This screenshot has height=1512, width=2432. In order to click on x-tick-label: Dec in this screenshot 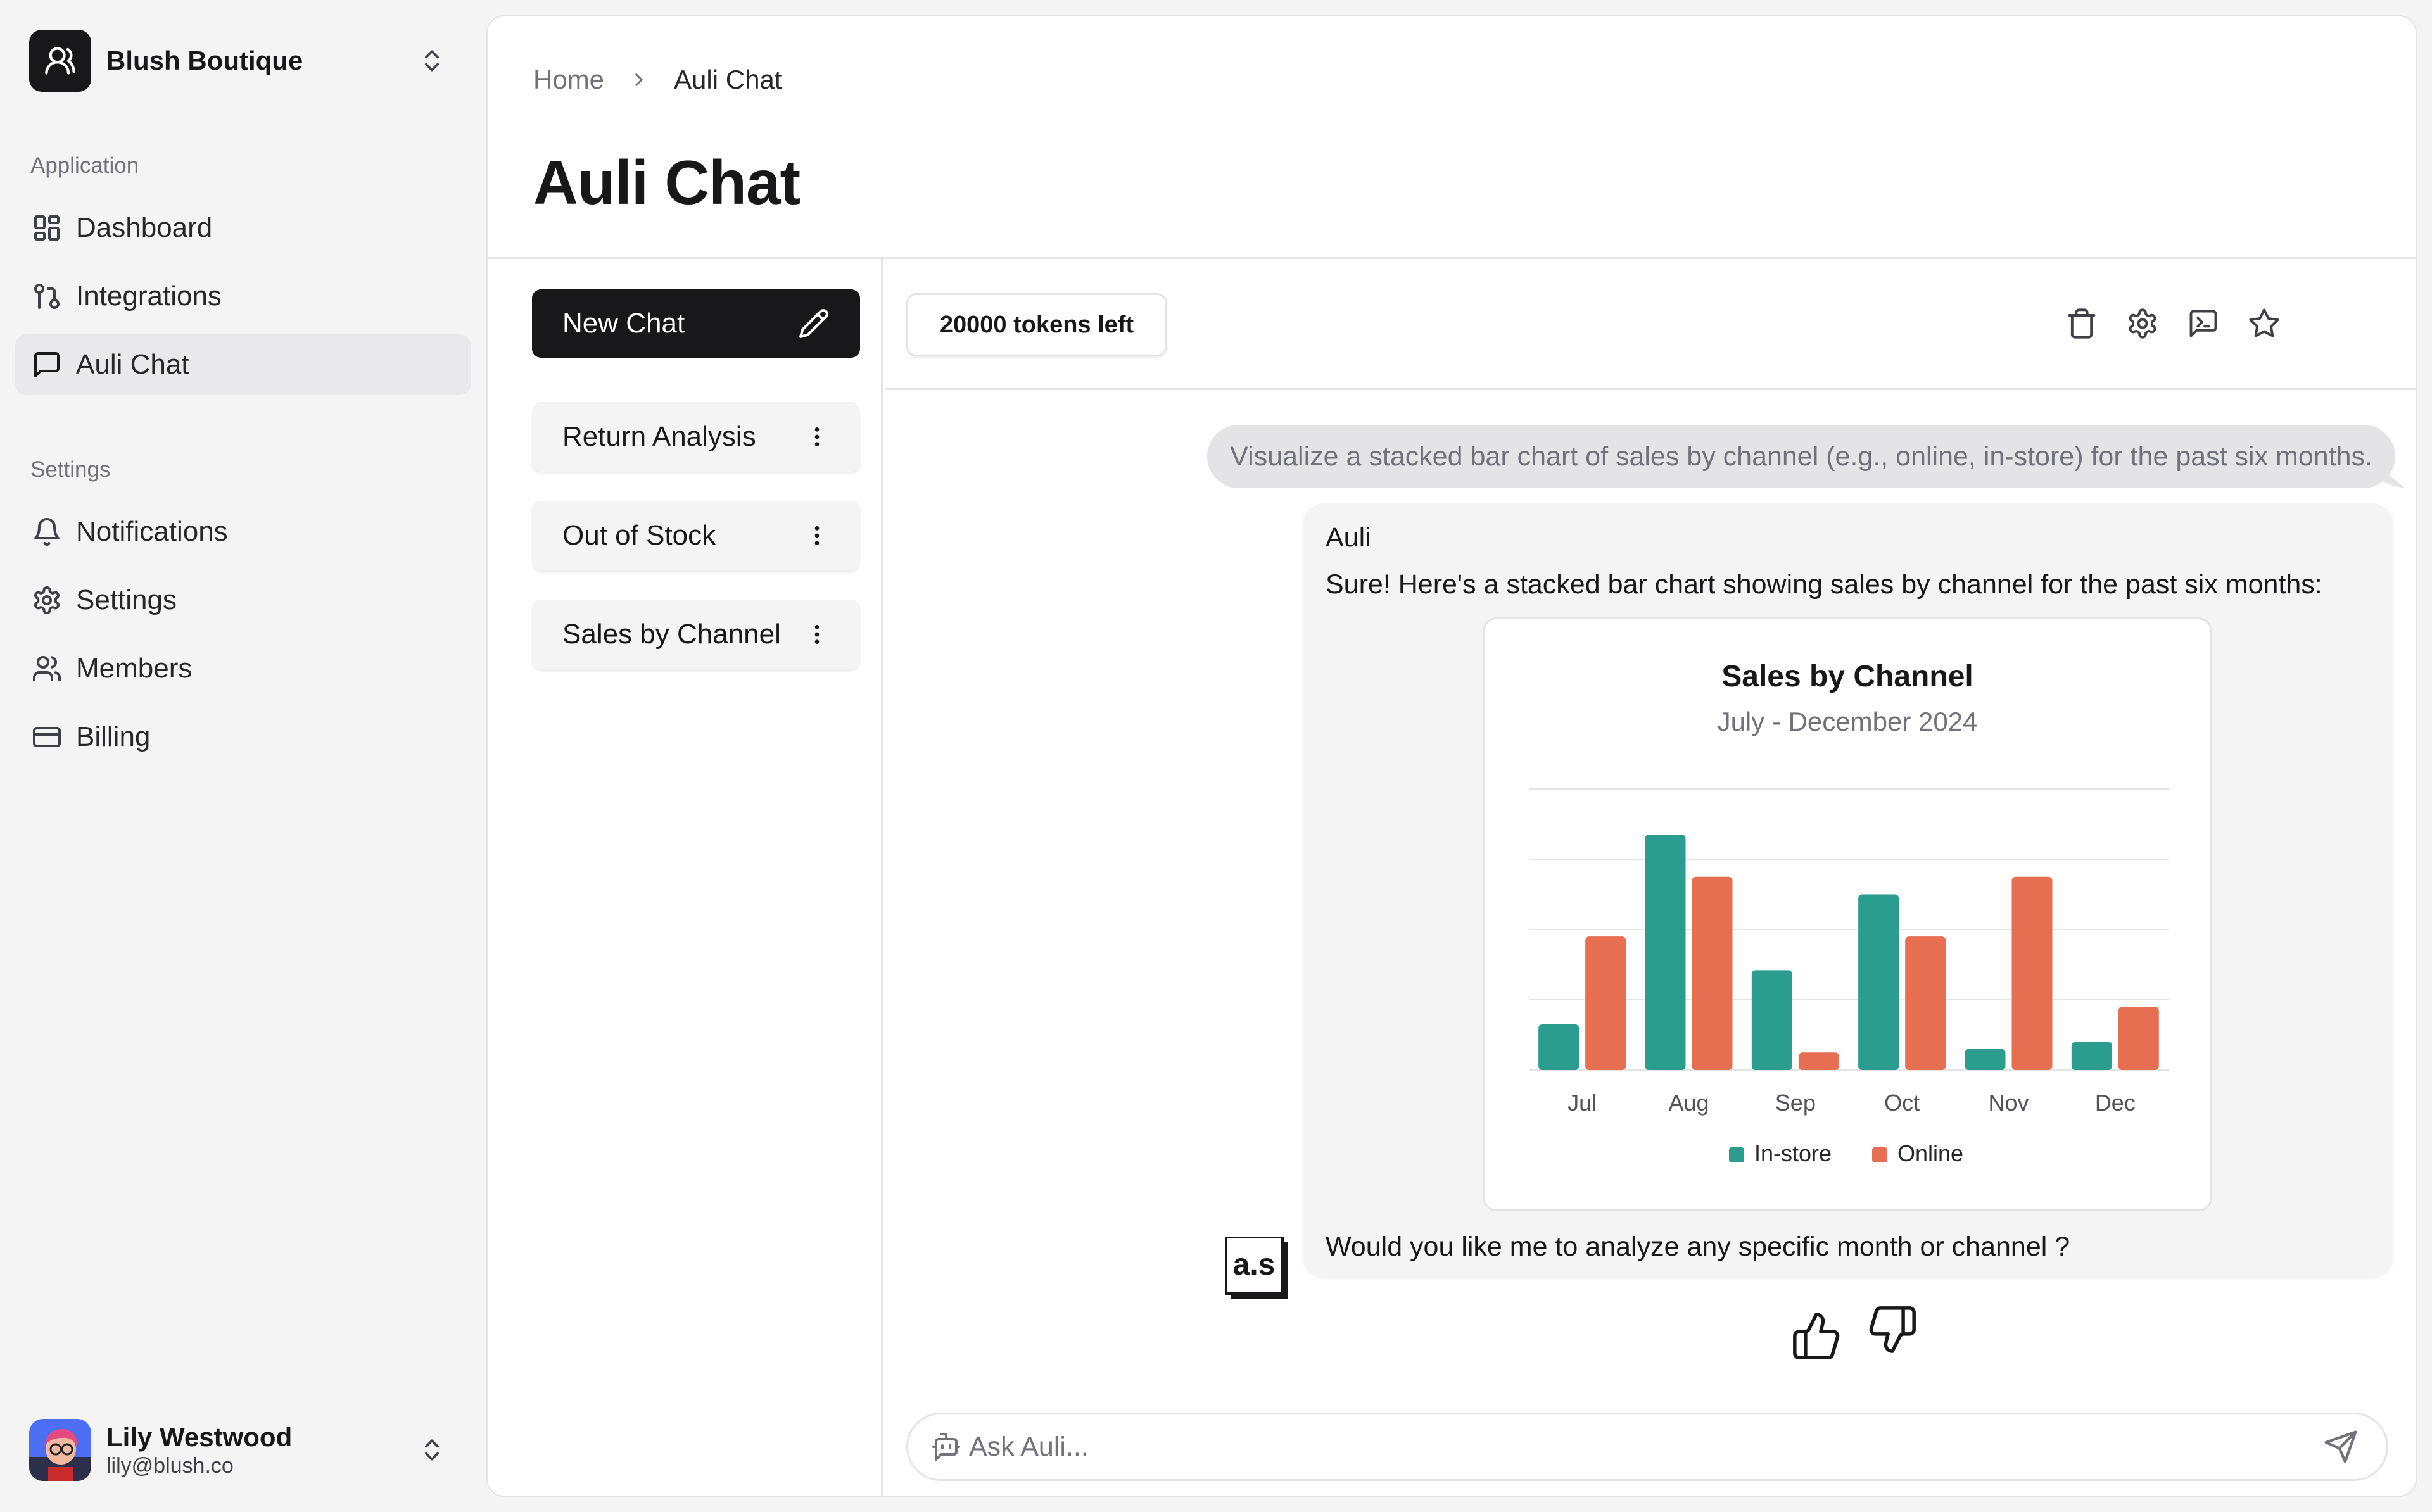, I will do `click(2115, 1103)`.